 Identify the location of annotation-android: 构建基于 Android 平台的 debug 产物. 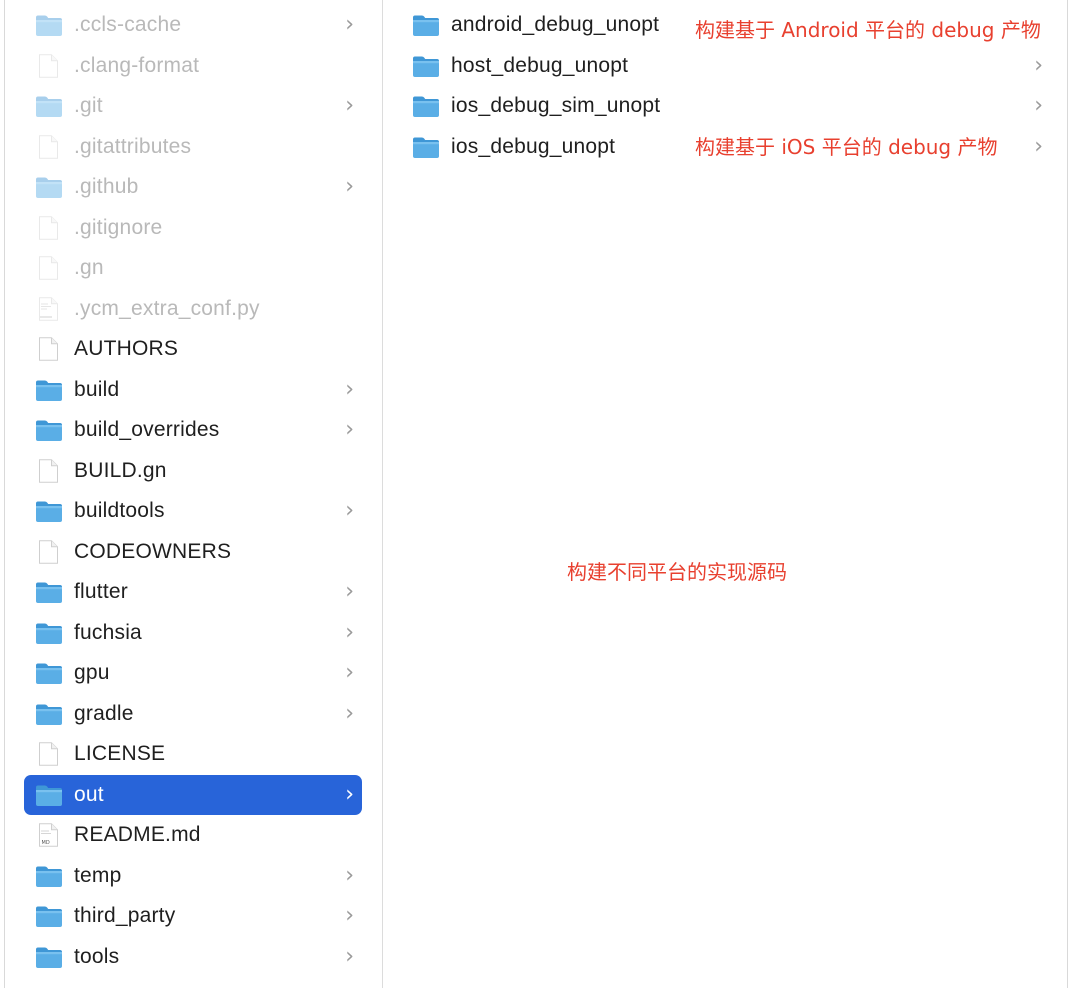
(868, 30).